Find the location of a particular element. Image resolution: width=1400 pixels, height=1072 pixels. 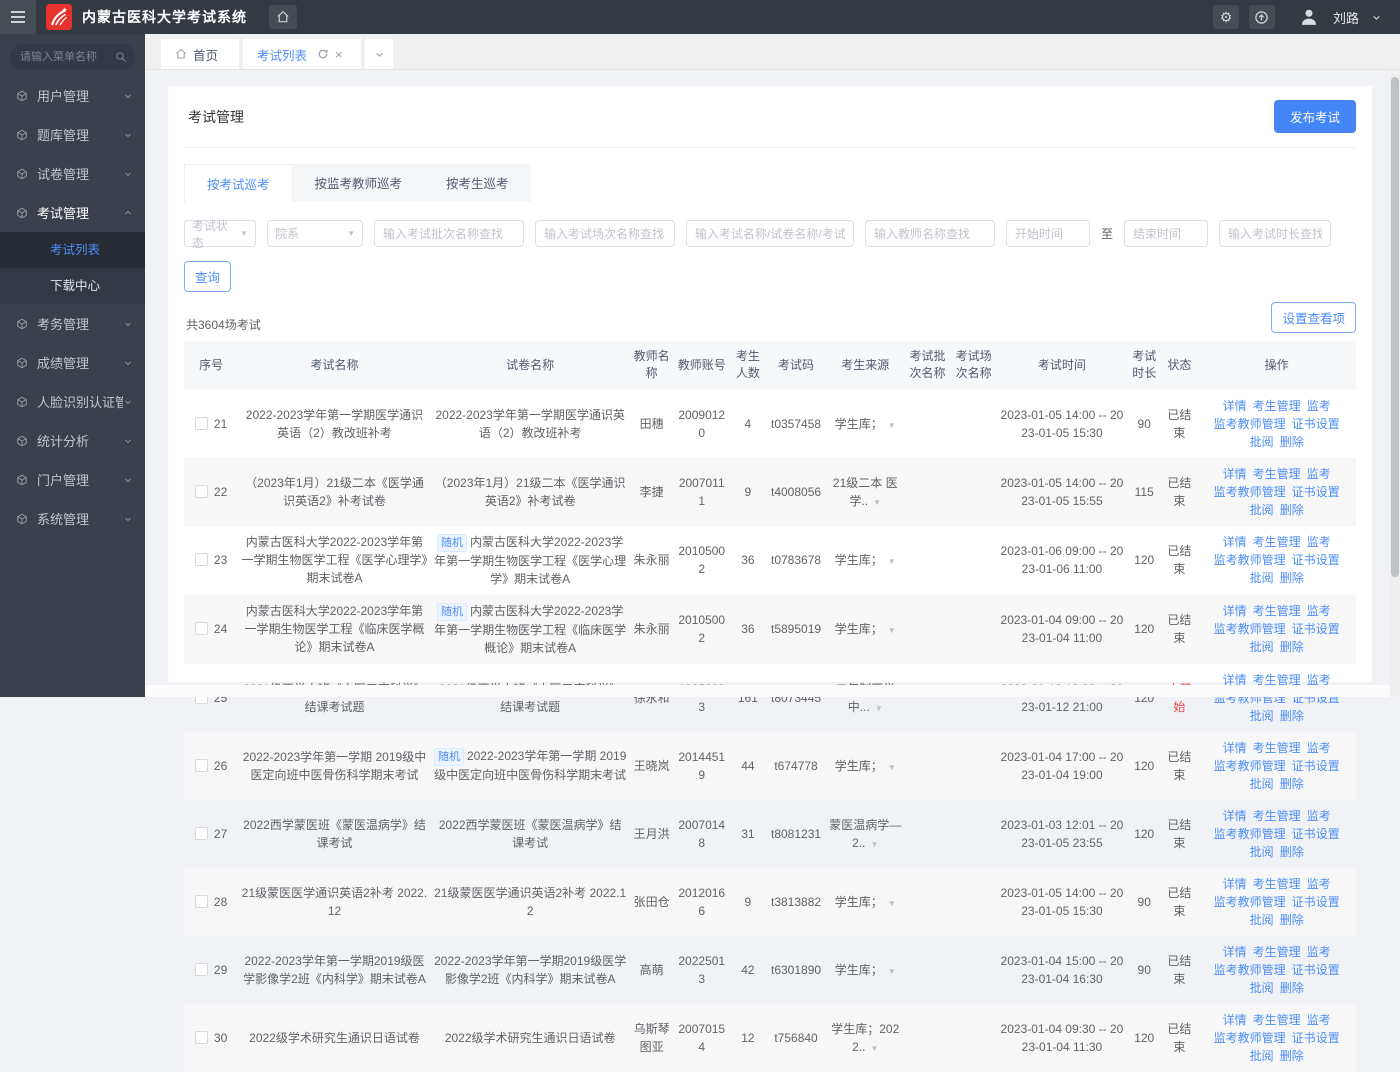

sidebar-item: 门户管理 is located at coordinates (72, 479).